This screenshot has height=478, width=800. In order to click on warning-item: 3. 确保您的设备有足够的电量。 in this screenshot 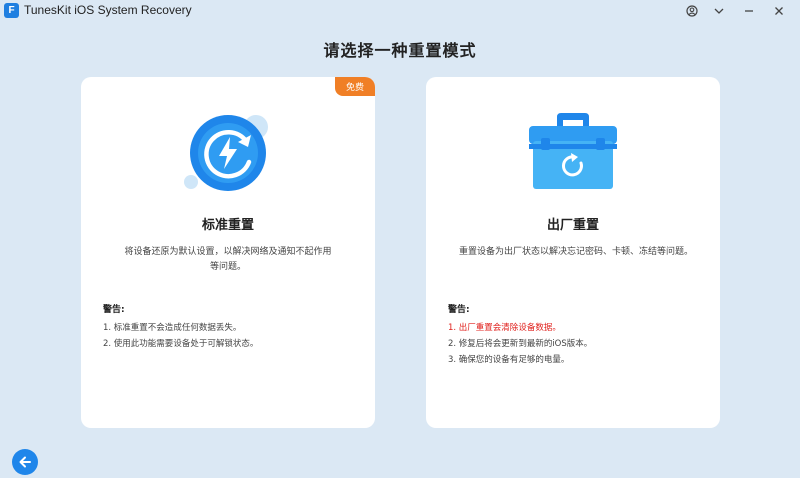, I will do `click(509, 360)`.